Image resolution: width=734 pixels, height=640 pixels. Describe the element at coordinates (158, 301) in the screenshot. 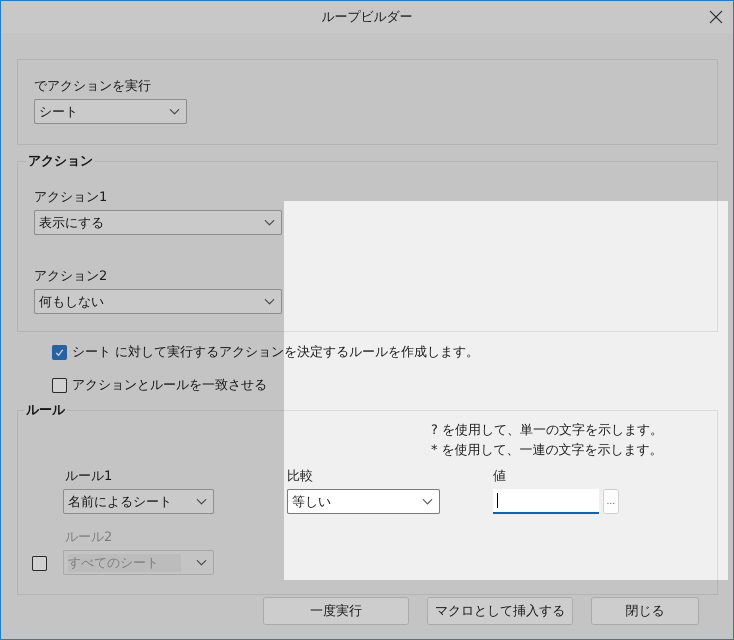

I see `dropdown: 何もしない` at that location.